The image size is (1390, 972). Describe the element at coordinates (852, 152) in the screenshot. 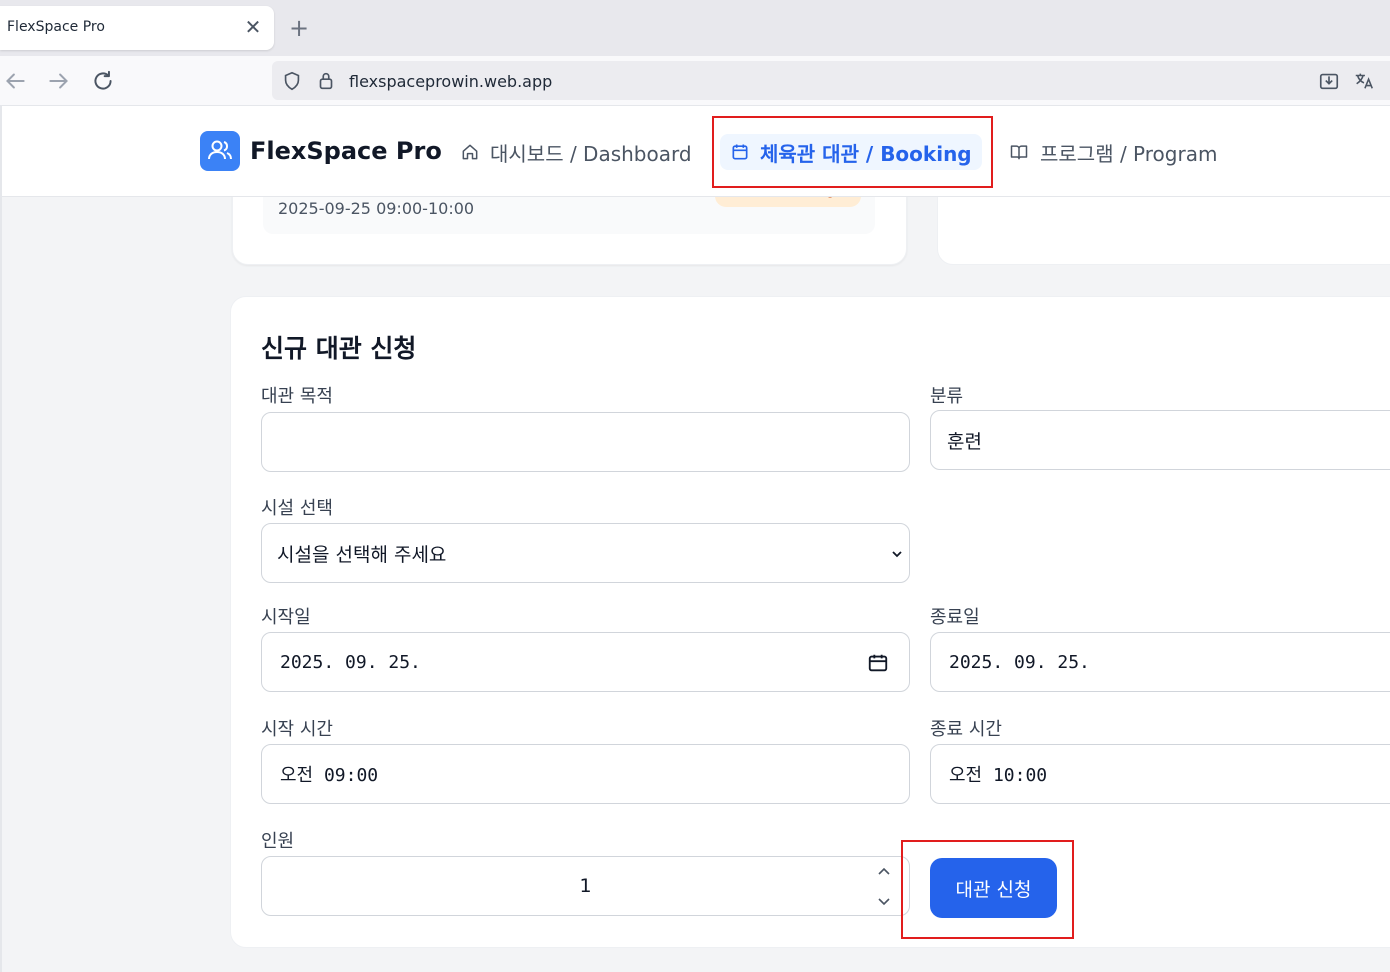

I see `highlight-box-booking-tab` at that location.